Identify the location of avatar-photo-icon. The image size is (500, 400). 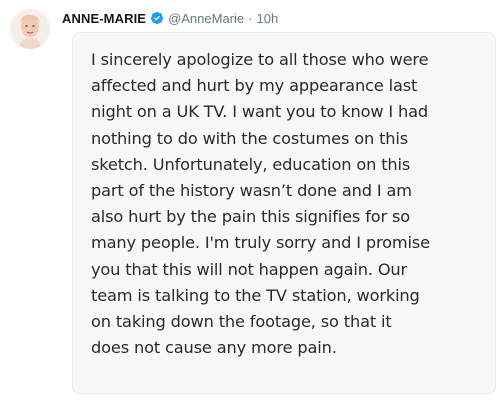
(30, 29).